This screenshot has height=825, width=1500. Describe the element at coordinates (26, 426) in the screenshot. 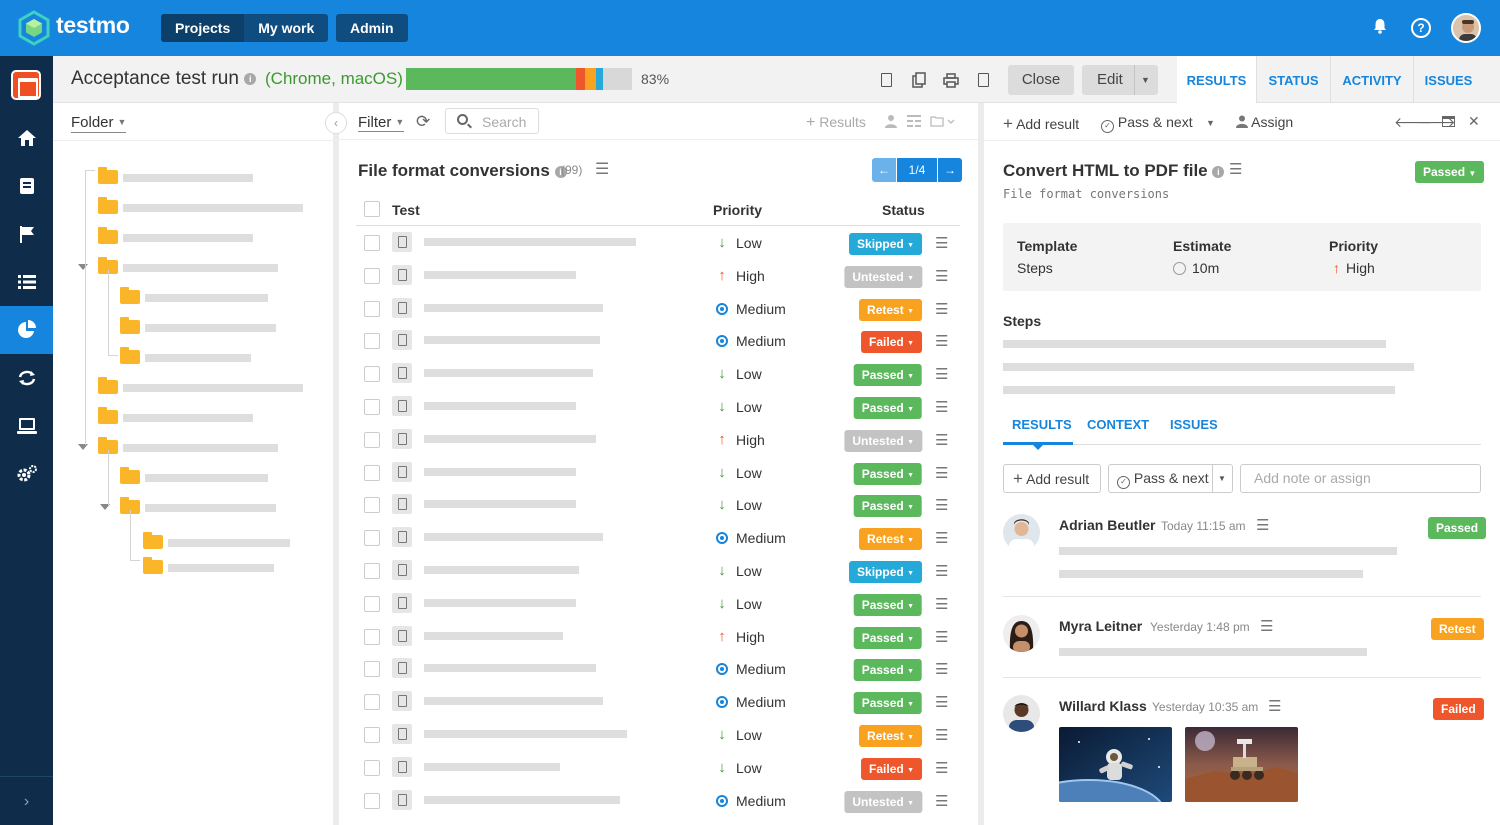

I see `monitor-icon` at that location.